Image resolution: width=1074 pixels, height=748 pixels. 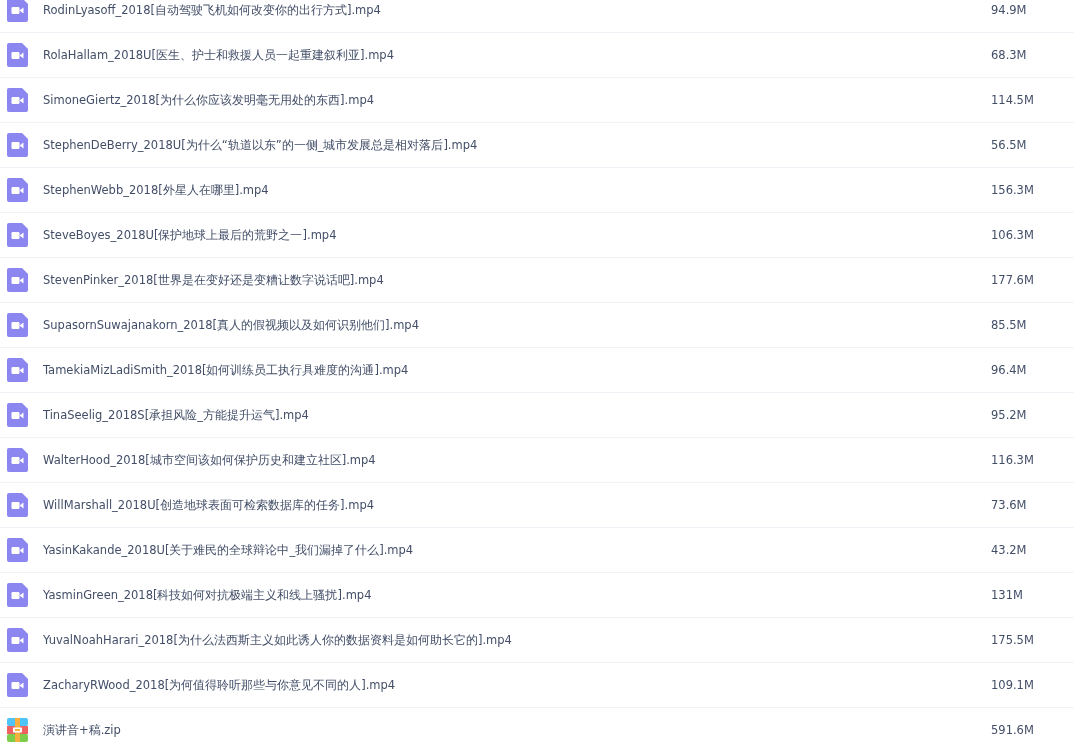 I want to click on file-name: 演讲音+稿.zip, so click(x=517, y=730).